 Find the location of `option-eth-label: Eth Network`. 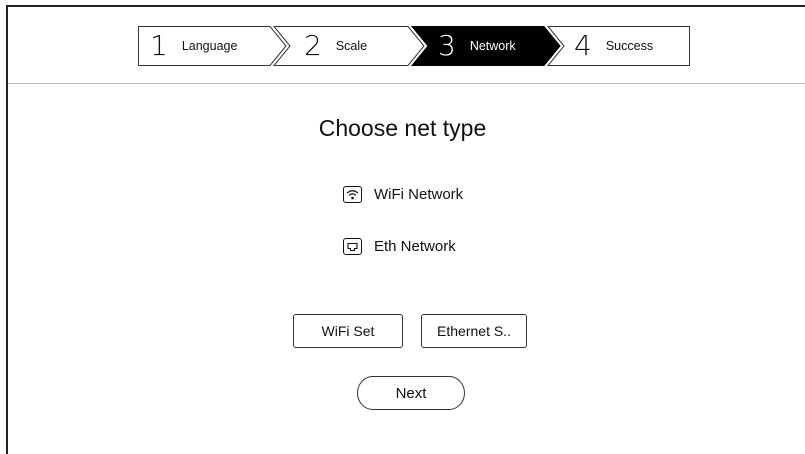

option-eth-label: Eth Network is located at coordinates (415, 246).